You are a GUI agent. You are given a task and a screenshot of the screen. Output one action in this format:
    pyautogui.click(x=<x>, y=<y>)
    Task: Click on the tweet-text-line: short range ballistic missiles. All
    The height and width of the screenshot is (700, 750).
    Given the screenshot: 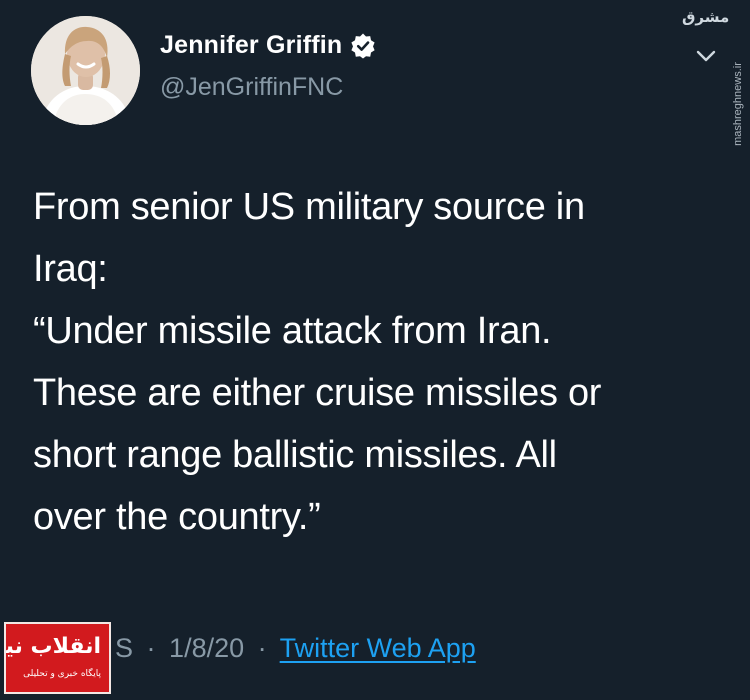 What is the action you would take?
    pyautogui.click(x=295, y=455)
    